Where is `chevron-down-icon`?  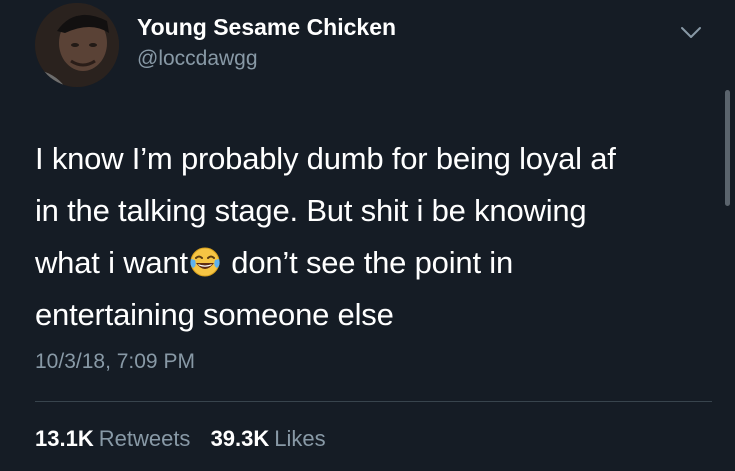
chevron-down-icon is located at coordinates (691, 32).